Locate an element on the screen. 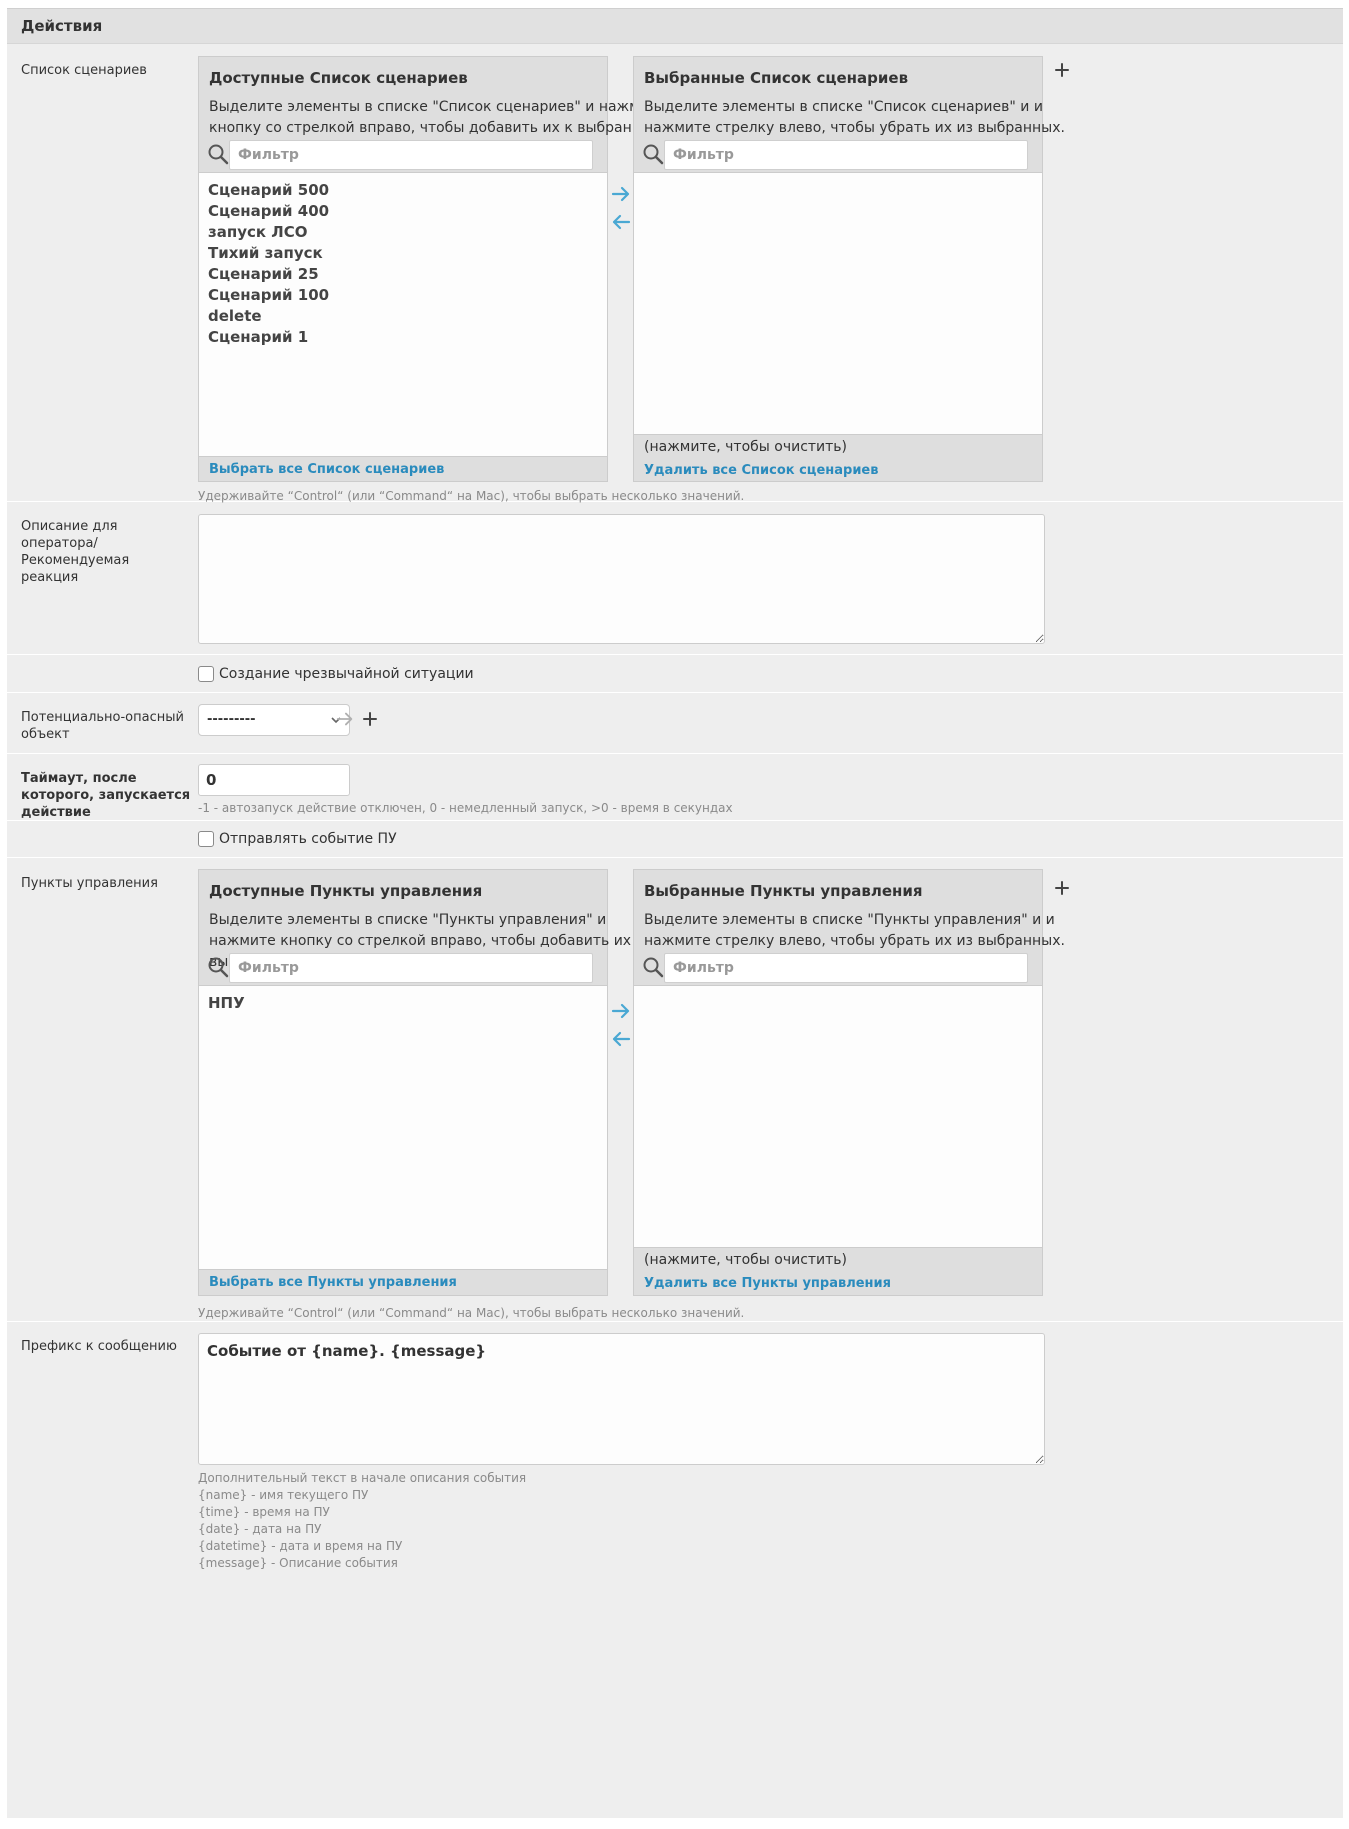  control-points-choose-all-link: Выбрать все Пункты управления is located at coordinates (333, 1282).